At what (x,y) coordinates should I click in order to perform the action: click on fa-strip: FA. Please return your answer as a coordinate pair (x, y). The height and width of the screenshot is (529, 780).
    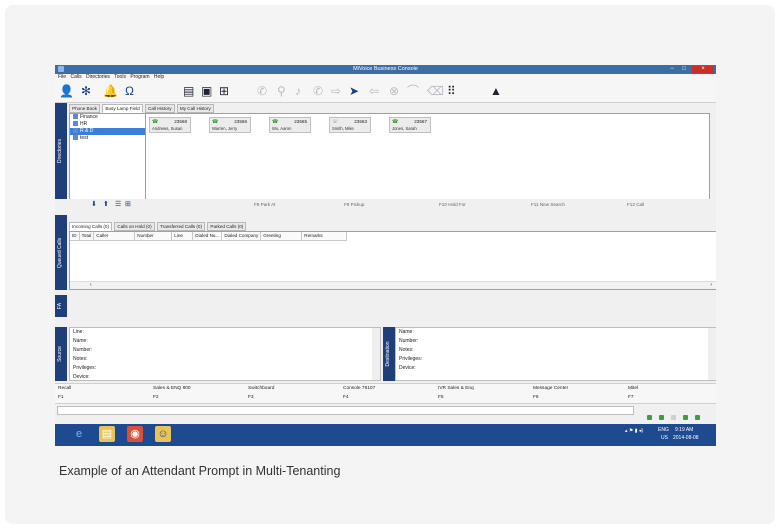
    Looking at the image, I should click on (61, 306).